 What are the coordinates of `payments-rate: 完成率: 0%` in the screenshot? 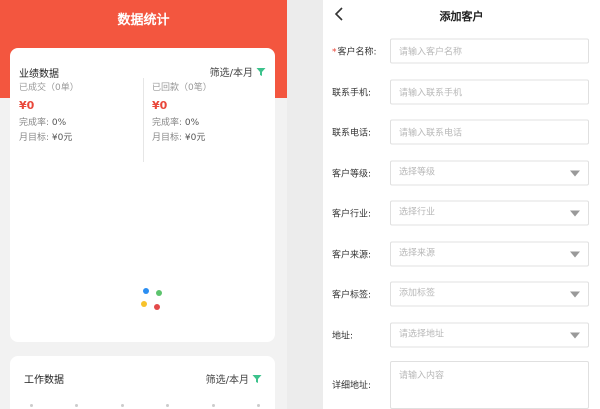 It's located at (212, 123).